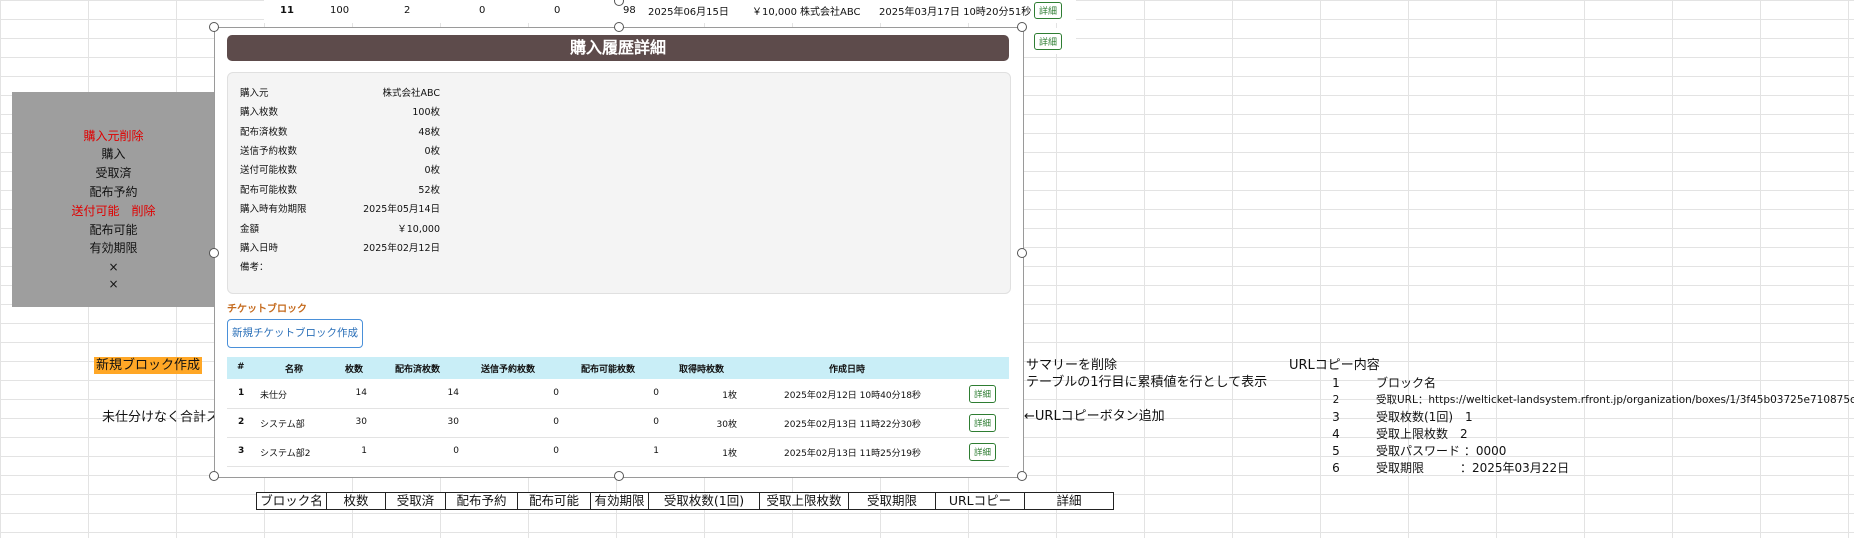  Describe the element at coordinates (456, 451) in the screenshot. I see `row-distributed: 0` at that location.